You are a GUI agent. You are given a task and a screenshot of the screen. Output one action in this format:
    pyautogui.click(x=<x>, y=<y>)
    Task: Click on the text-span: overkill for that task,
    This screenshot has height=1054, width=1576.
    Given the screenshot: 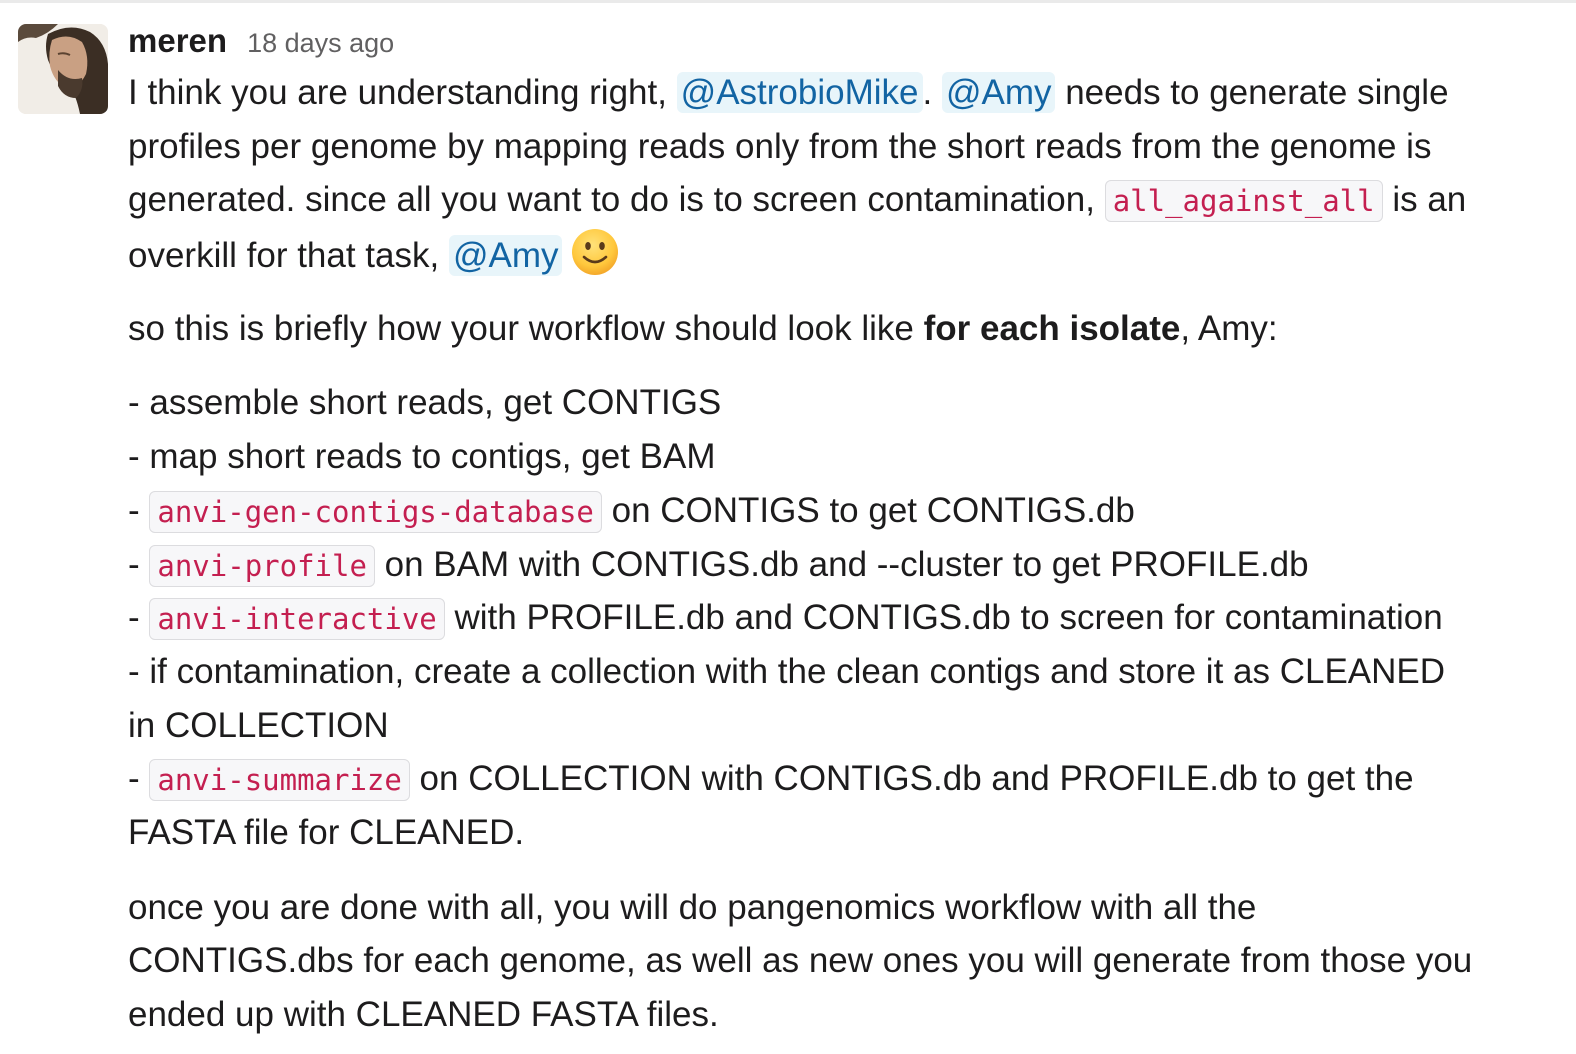 What is the action you would take?
    pyautogui.click(x=288, y=256)
    